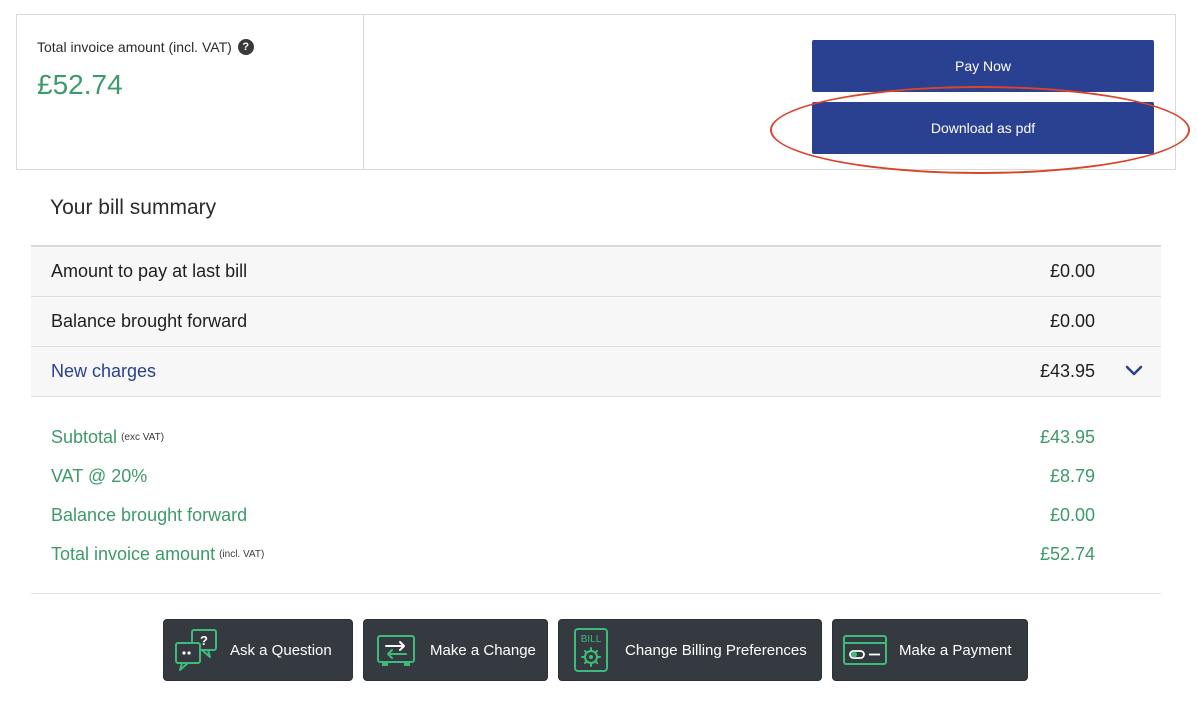 The image size is (1197, 703). Describe the element at coordinates (716, 650) in the screenshot. I see `change-billing-preferences-label: Change Billing Preferences` at that location.